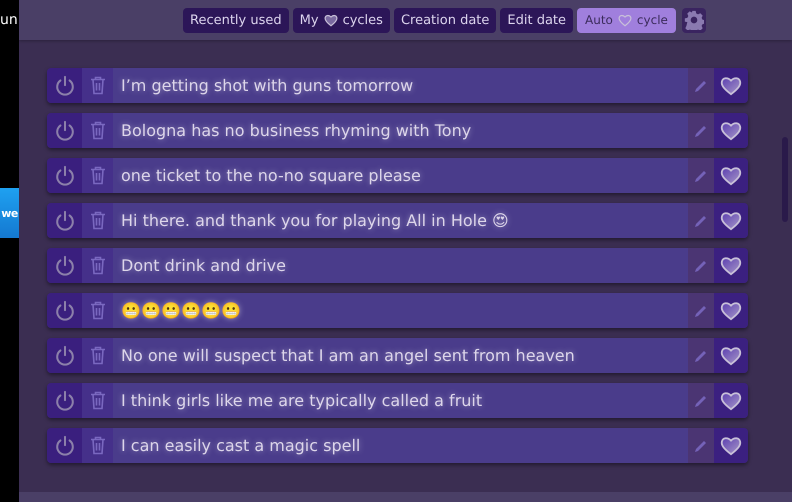 The height and width of the screenshot is (502, 792). Describe the element at coordinates (599, 20) in the screenshot. I see `button-label: Auto` at that location.